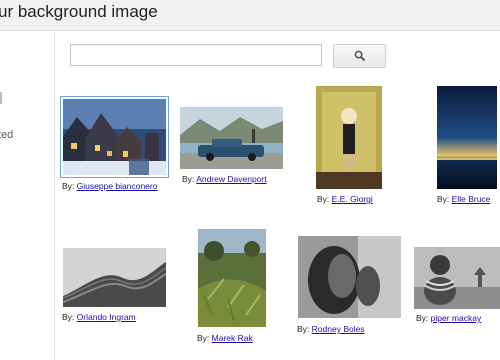 This screenshot has height=360, width=500. What do you see at coordinates (6, 135) in the screenshot?
I see `sidebar-item-label: ted` at bounding box center [6, 135].